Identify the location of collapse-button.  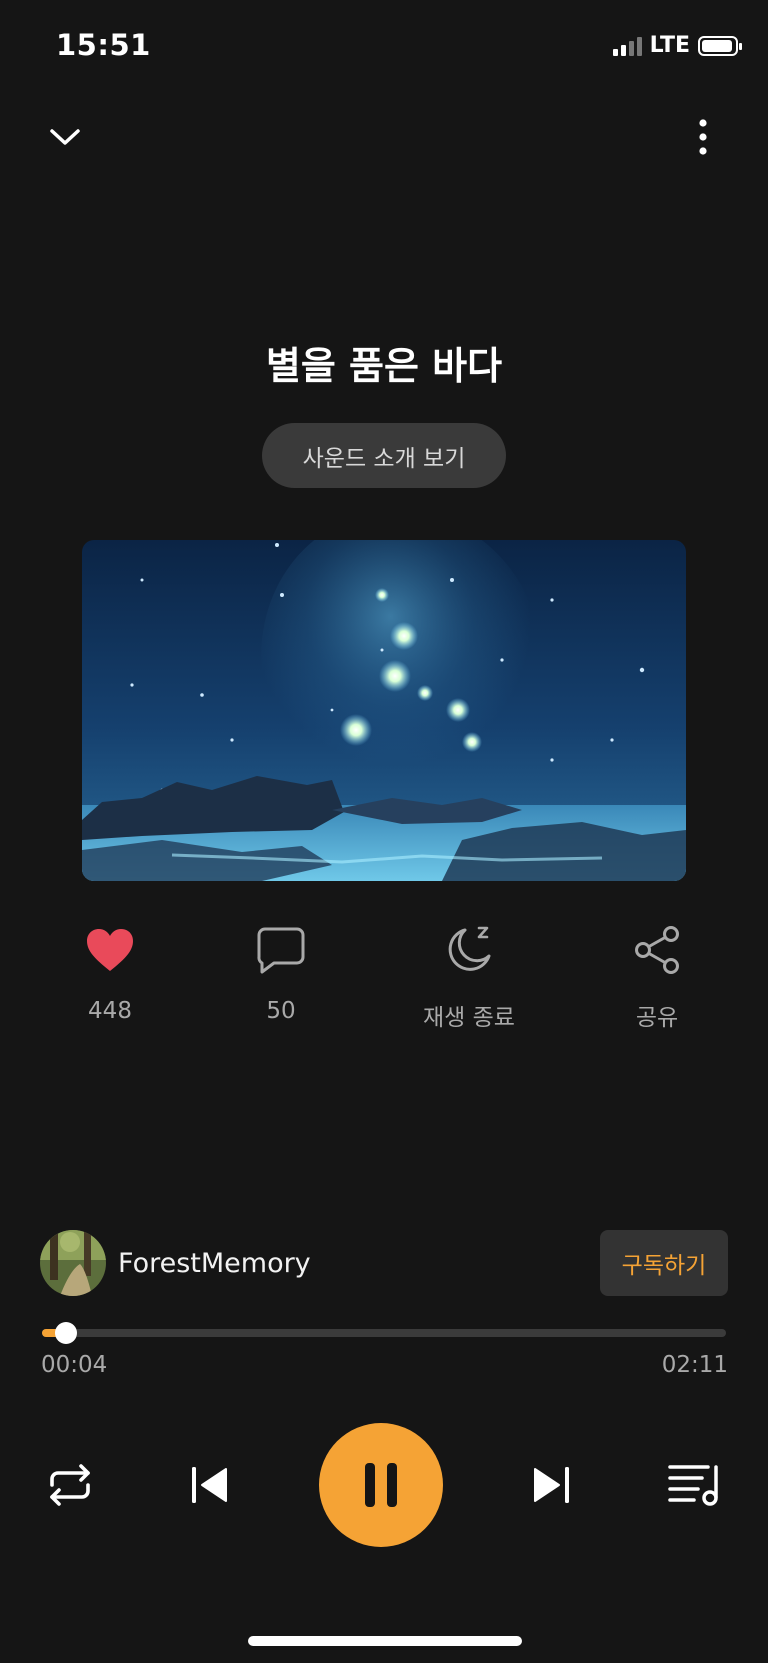
(65, 137).